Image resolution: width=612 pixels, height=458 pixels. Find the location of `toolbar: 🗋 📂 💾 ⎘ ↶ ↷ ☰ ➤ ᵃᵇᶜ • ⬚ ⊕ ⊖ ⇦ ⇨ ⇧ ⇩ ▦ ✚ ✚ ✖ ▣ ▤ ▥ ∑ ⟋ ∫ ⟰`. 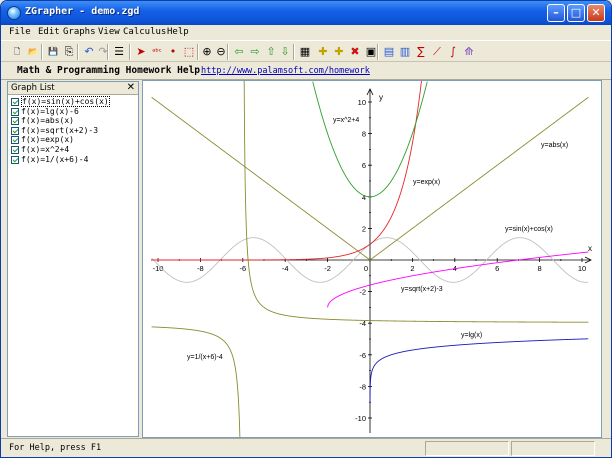

toolbar: 🗋 📂 💾 ⎘ ↶ ↷ ☰ ➤ ᵃᵇᶜ • ⬚ ⊕ ⊖ ⇦ ⇨ ⇧ ⇩ ▦ ✚ ✚ ✖ ▣ ▤ ▥ ∑ ⟋ ∫ ⟰ is located at coordinates (306, 51).